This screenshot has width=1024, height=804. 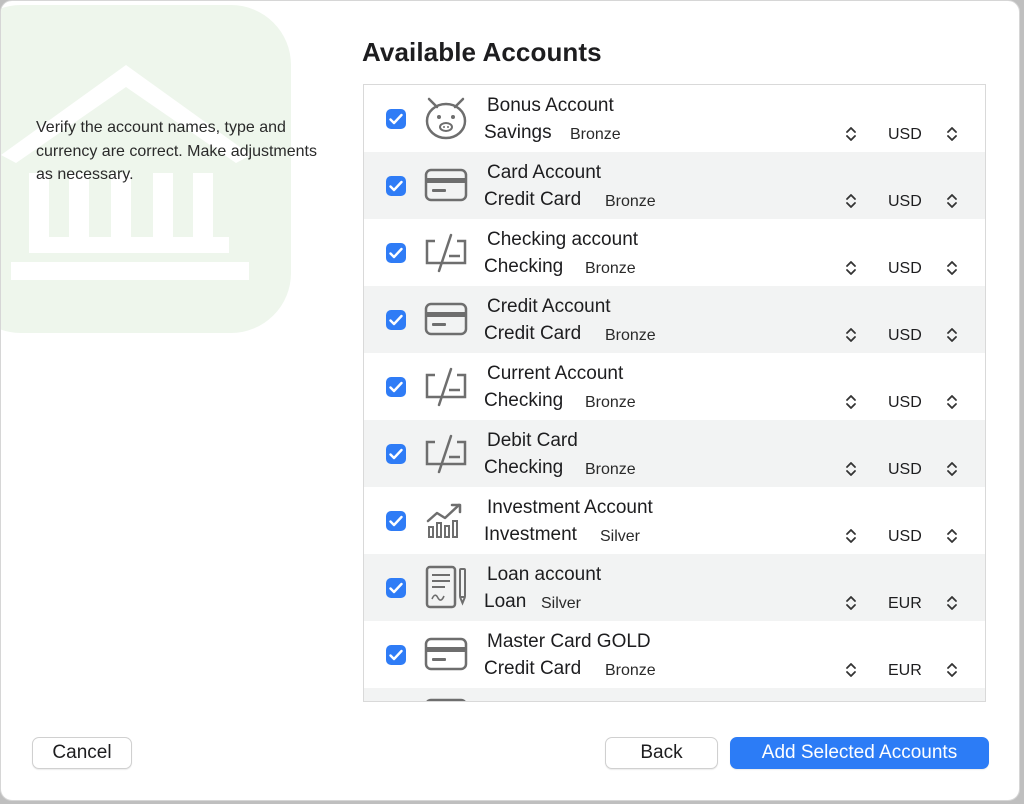 What do you see at coordinates (544, 575) in the screenshot?
I see `account-name: Loan account` at bounding box center [544, 575].